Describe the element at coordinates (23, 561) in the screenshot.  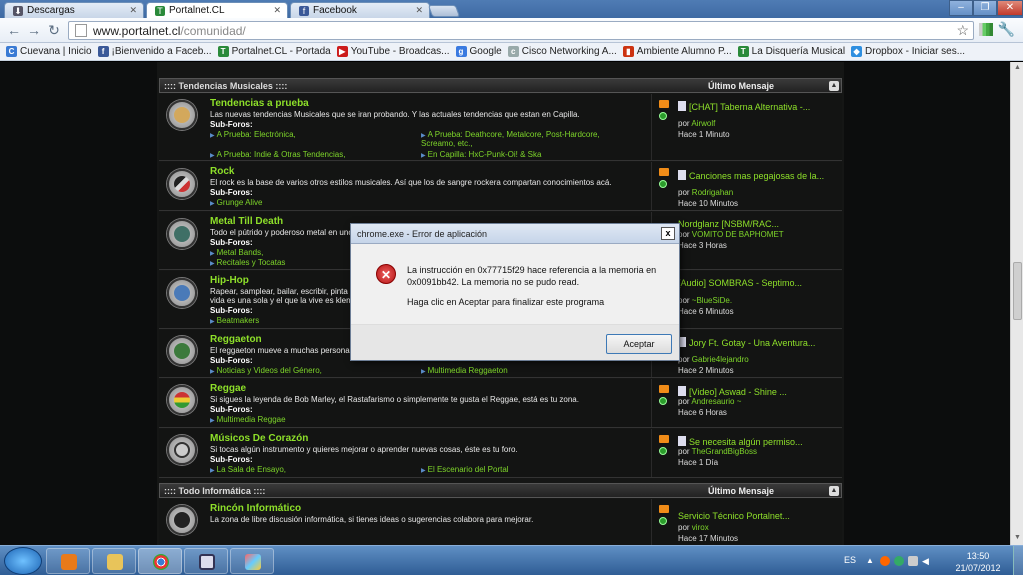
I see `start-button` at that location.